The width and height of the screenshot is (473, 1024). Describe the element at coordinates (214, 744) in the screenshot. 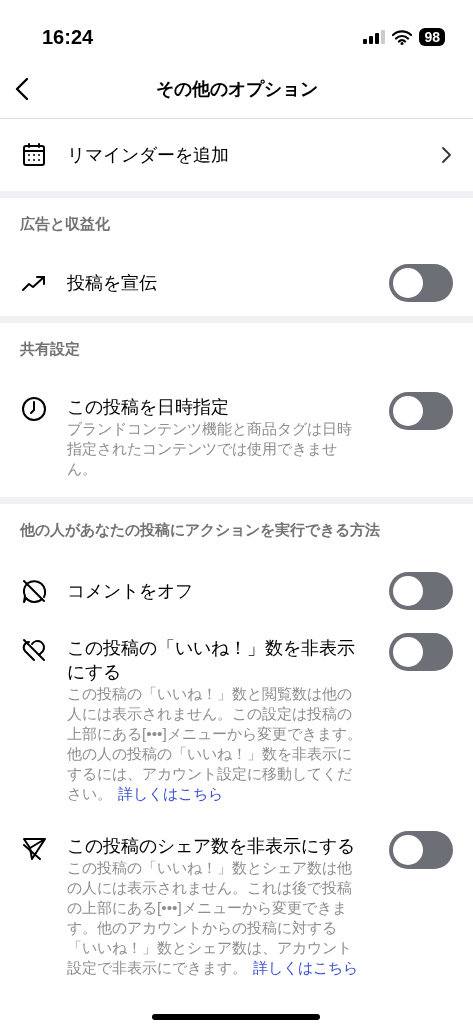

I see `option-description: この投稿の「いいね！」数と閲覧数は他の人には表示されません。この設定は投稿の上部にある[•••]メニューから変更できます。他の人の投稿の「いいね！」数を非表示にするには、アカウント設定に移動してください。 詳しくはこちら` at that location.